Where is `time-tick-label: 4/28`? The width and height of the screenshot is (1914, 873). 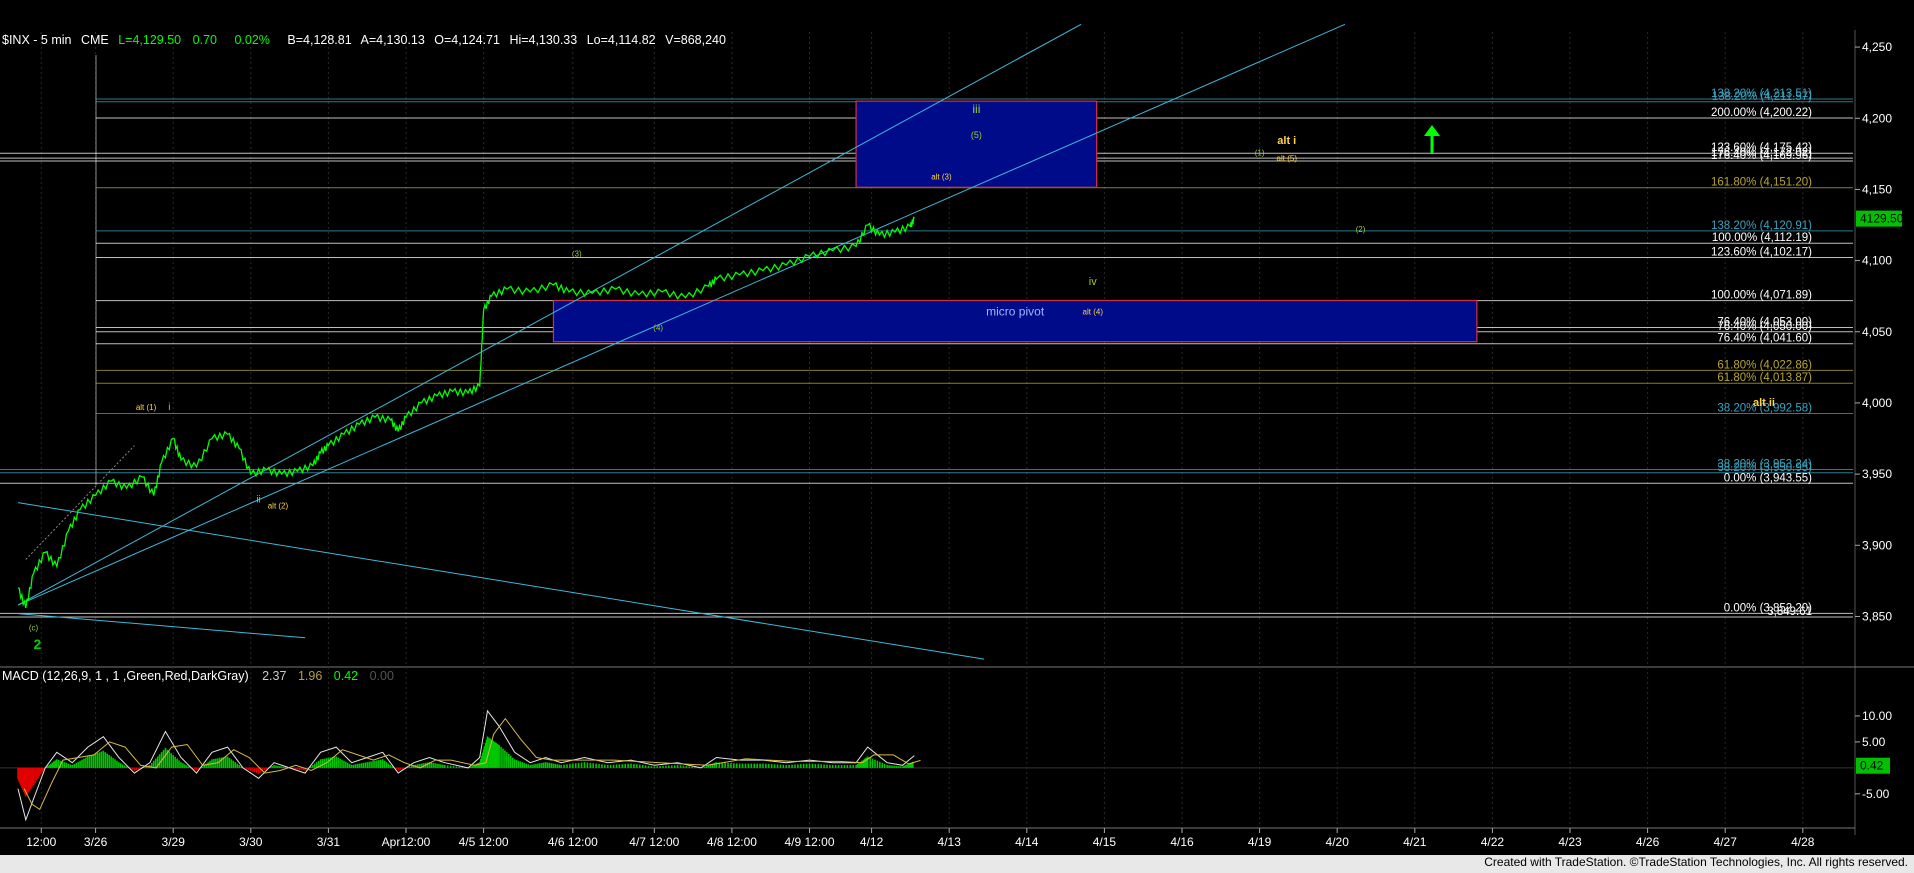 time-tick-label: 4/28 is located at coordinates (1803, 842).